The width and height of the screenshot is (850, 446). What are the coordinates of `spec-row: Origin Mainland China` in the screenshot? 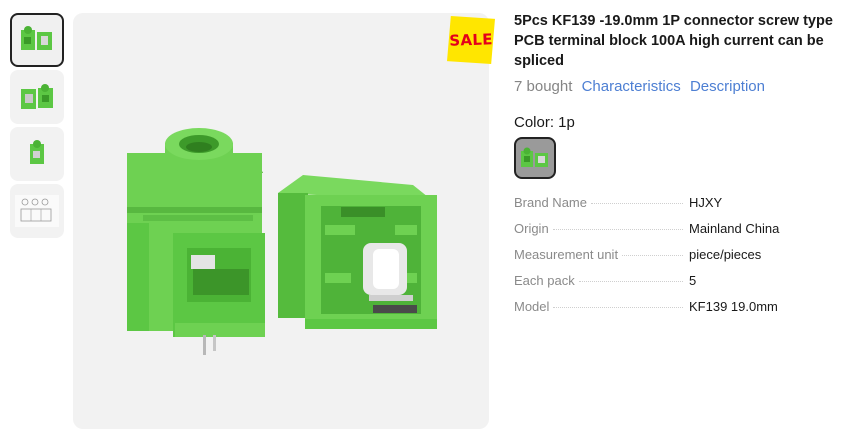 It's located at (679, 234).